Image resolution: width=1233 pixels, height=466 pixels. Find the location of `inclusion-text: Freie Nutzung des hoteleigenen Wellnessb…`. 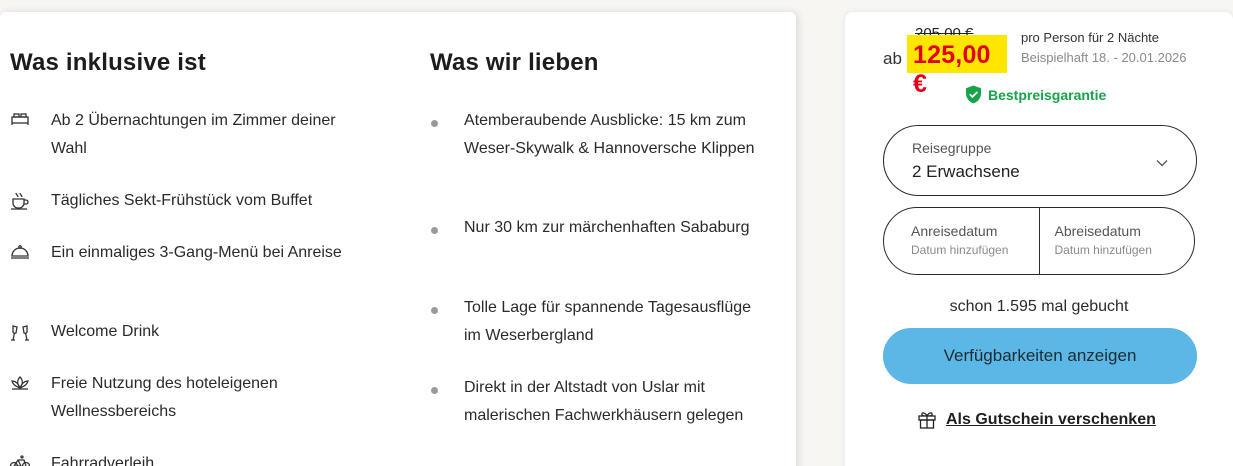

inclusion-text: Freie Nutzung des hoteleigenen Wellnessb… is located at coordinates (164, 397).